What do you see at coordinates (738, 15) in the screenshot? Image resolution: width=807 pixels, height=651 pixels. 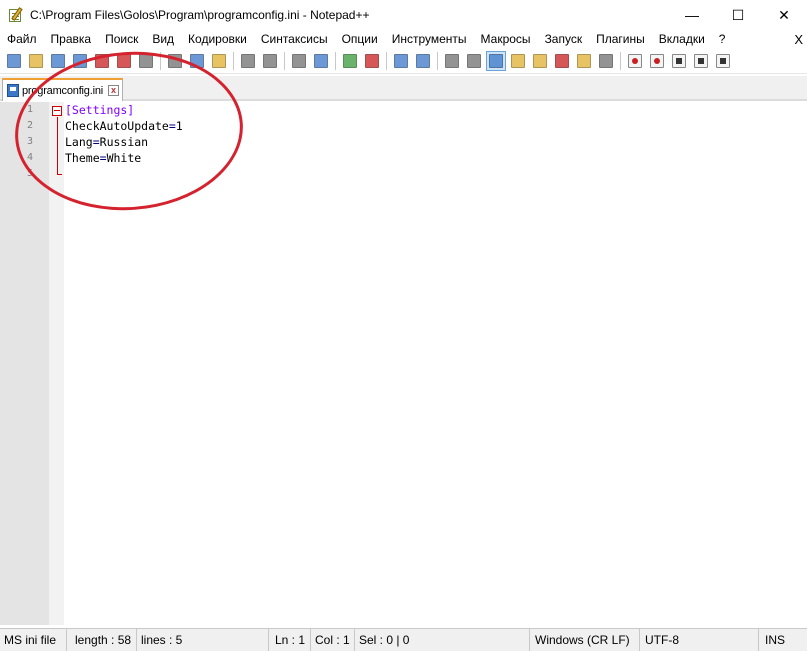 I see `maximize-button: ☐` at bounding box center [738, 15].